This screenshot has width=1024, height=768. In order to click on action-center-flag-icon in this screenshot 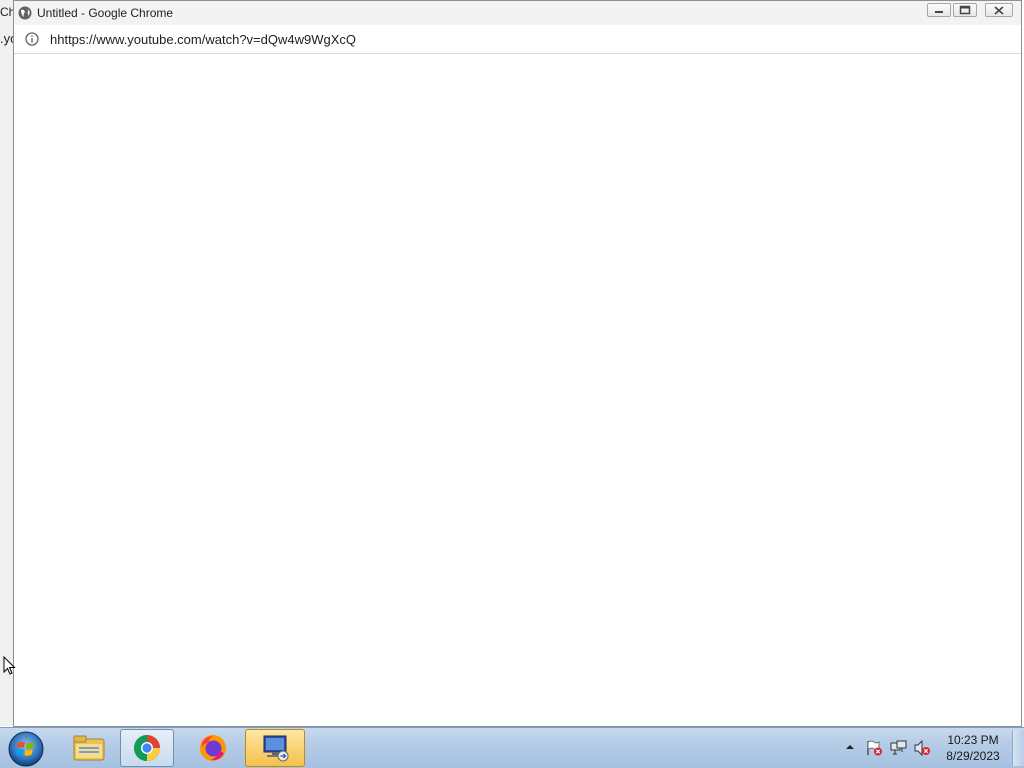, I will do `click(874, 748)`.